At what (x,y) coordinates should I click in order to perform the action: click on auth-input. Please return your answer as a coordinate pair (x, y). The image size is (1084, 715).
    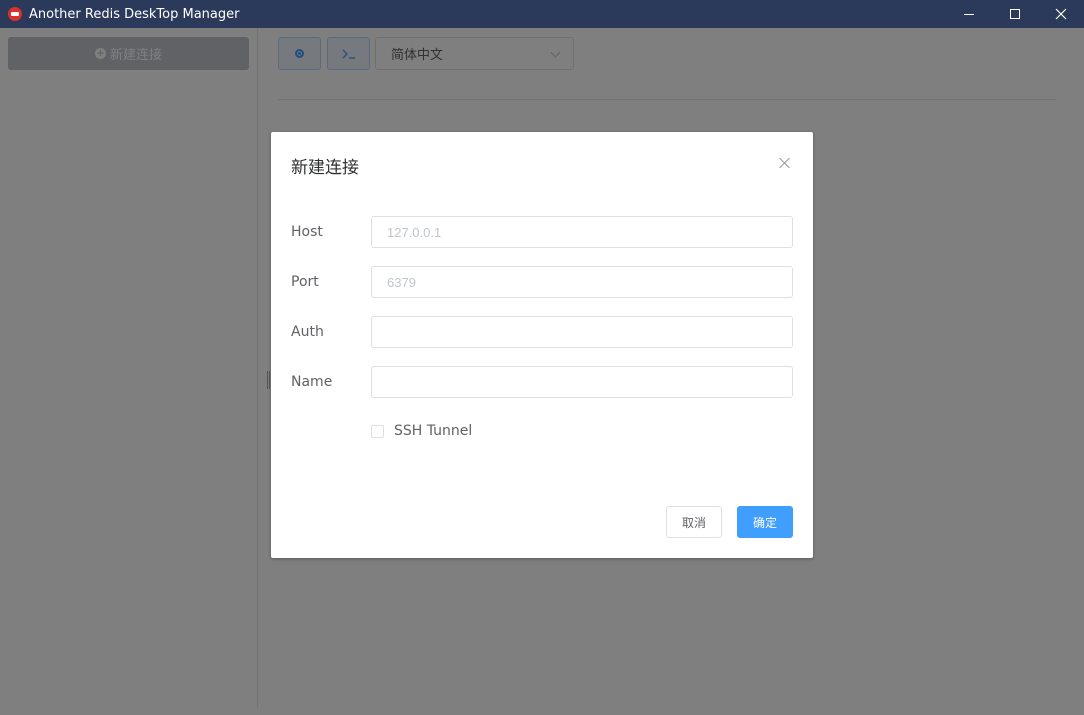
    Looking at the image, I should click on (582, 332).